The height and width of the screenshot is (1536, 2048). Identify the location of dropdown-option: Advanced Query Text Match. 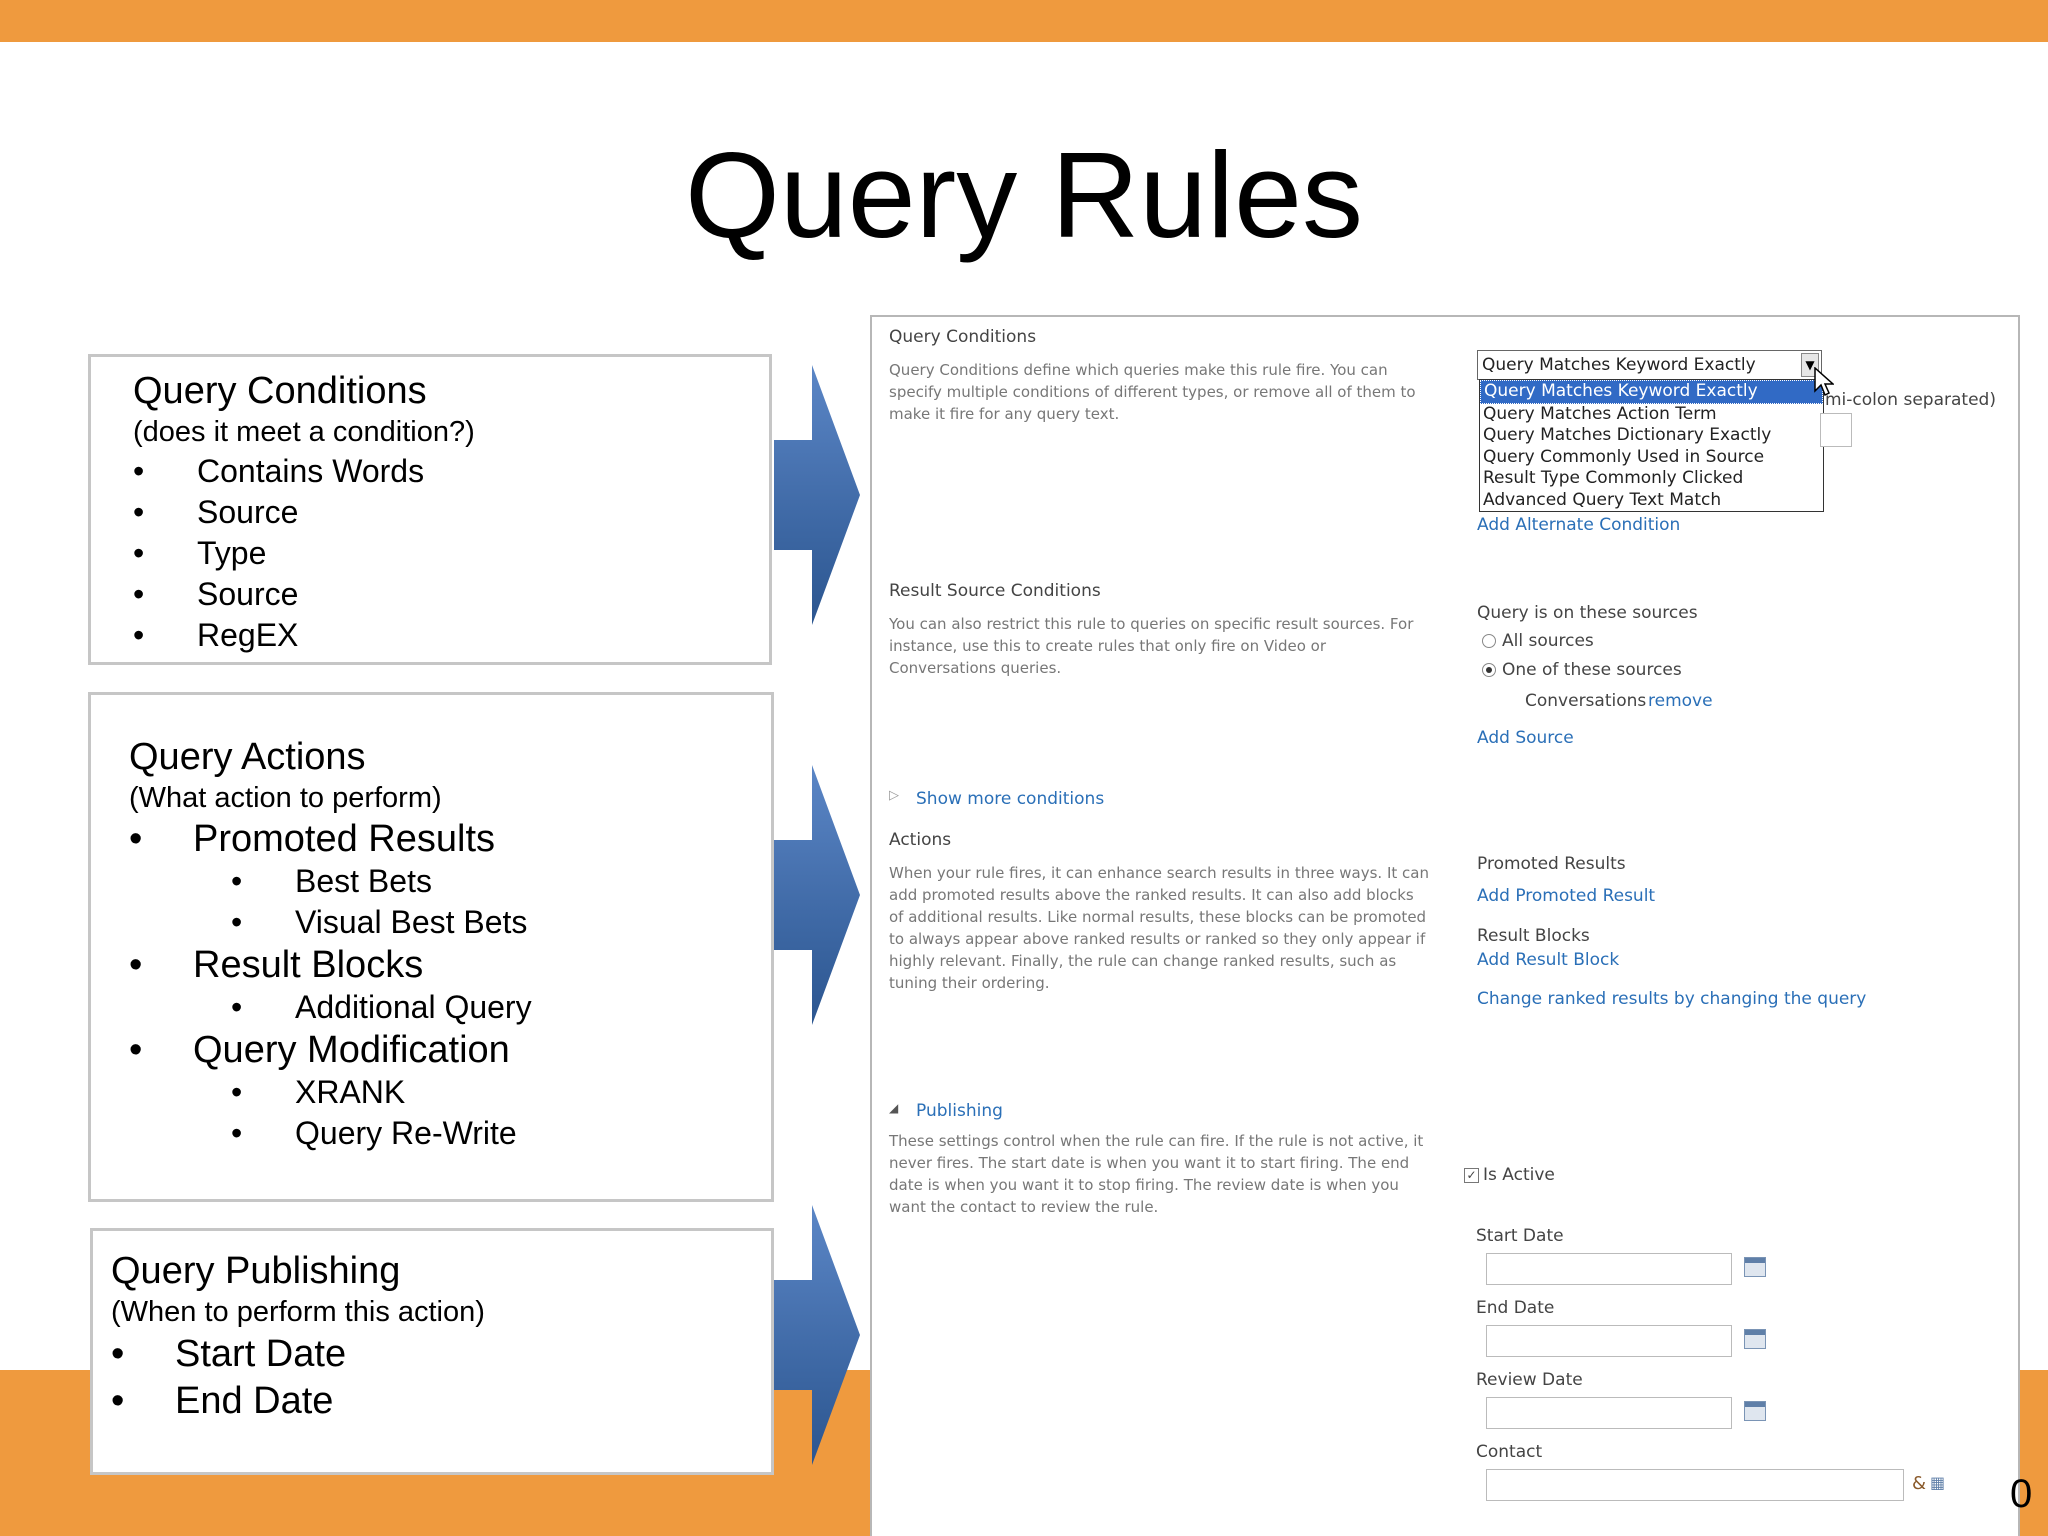
(1651, 501).